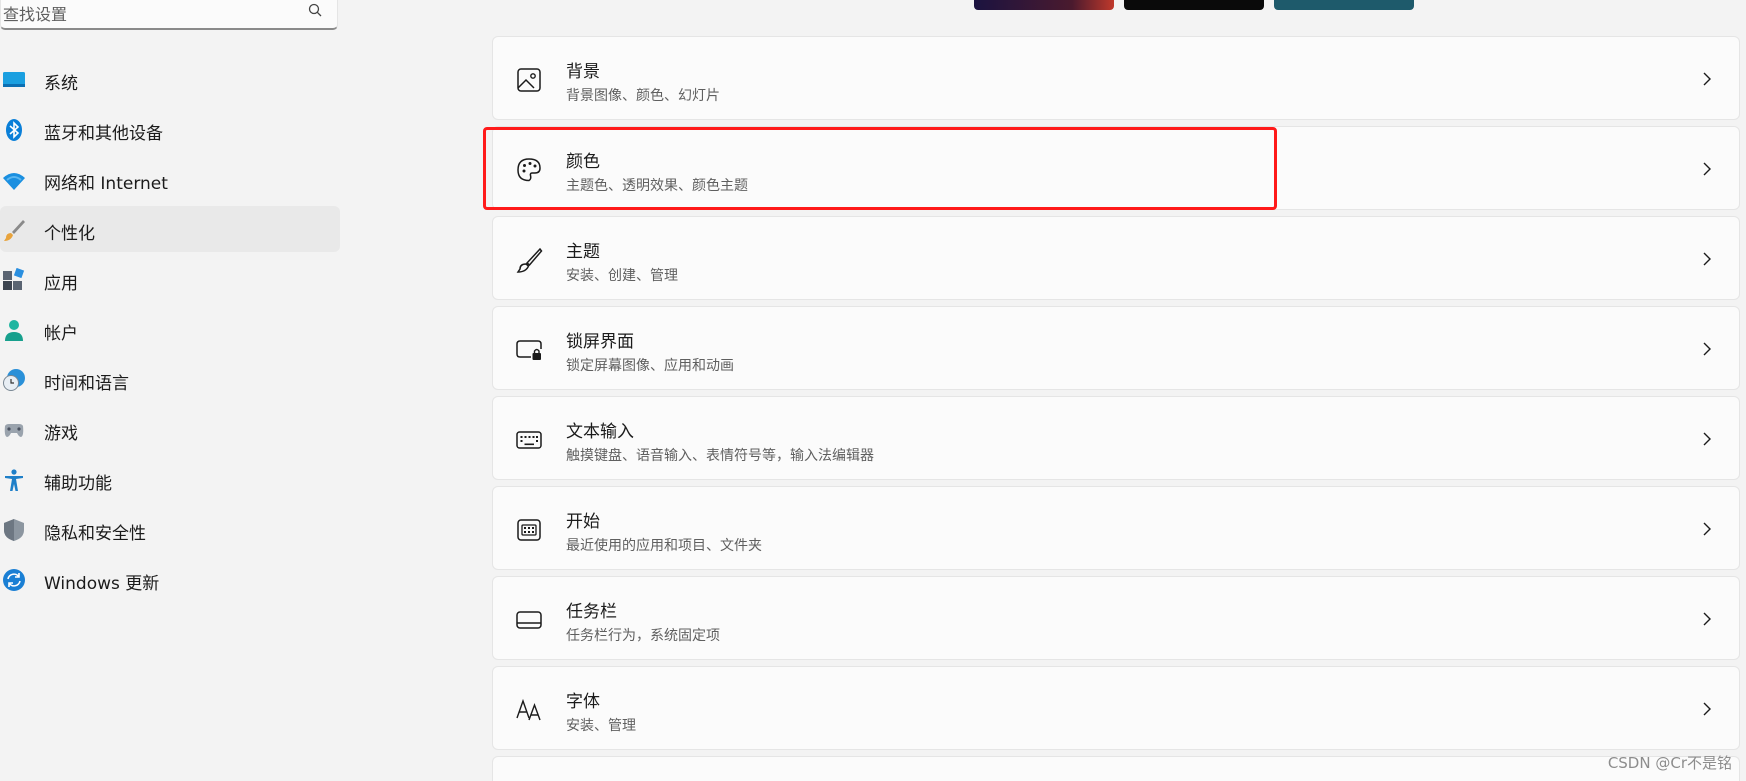 The width and height of the screenshot is (1746, 781). What do you see at coordinates (583, 702) in the screenshot?
I see `setting-card-title: 字体` at bounding box center [583, 702].